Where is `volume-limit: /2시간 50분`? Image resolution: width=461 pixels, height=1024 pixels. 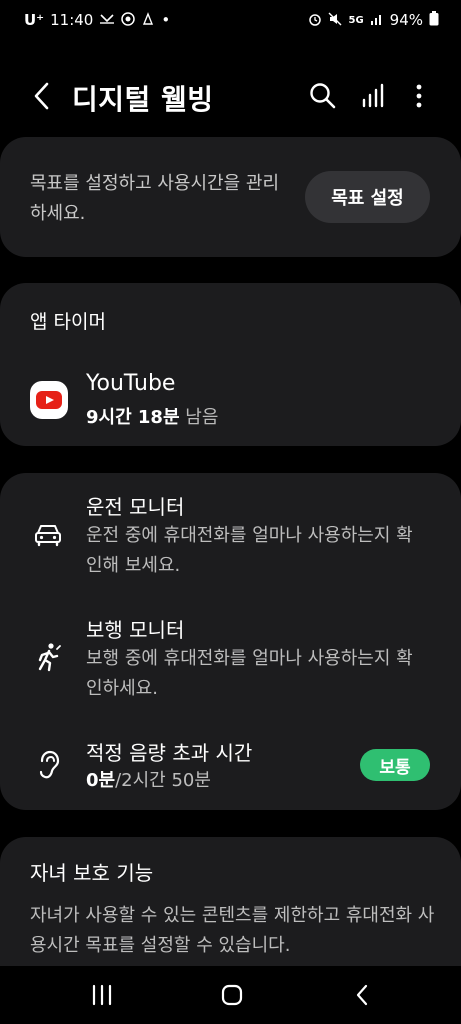
volume-limit: /2시간 50분 is located at coordinates (163, 780).